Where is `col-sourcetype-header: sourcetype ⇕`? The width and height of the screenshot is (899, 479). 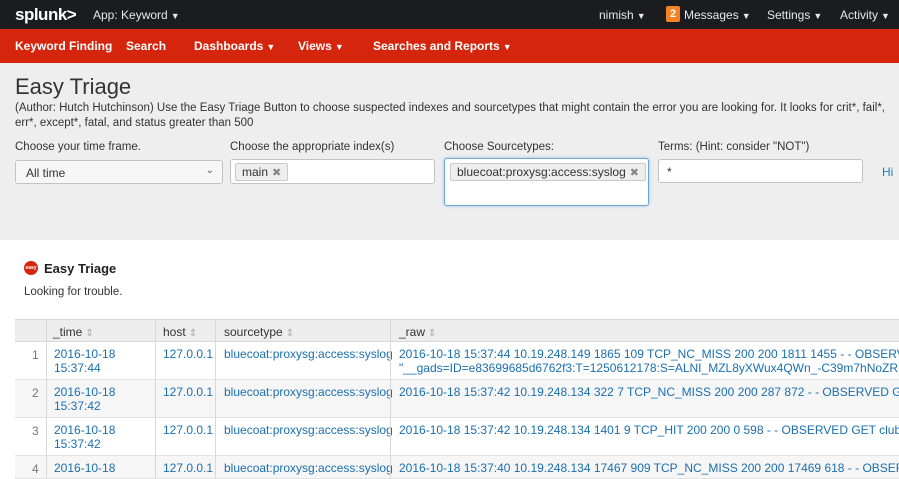
col-sourcetype-header: sourcetype ⇕ is located at coordinates (259, 332).